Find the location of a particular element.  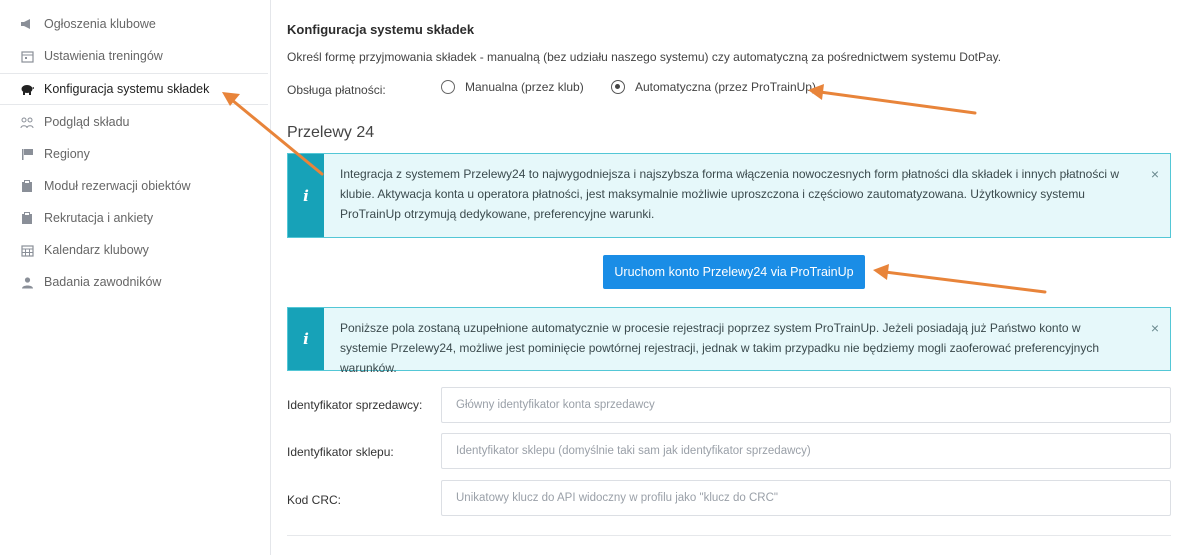

sidebar-item-club-calendar: Kalendarz klubowy is located at coordinates (134, 250).